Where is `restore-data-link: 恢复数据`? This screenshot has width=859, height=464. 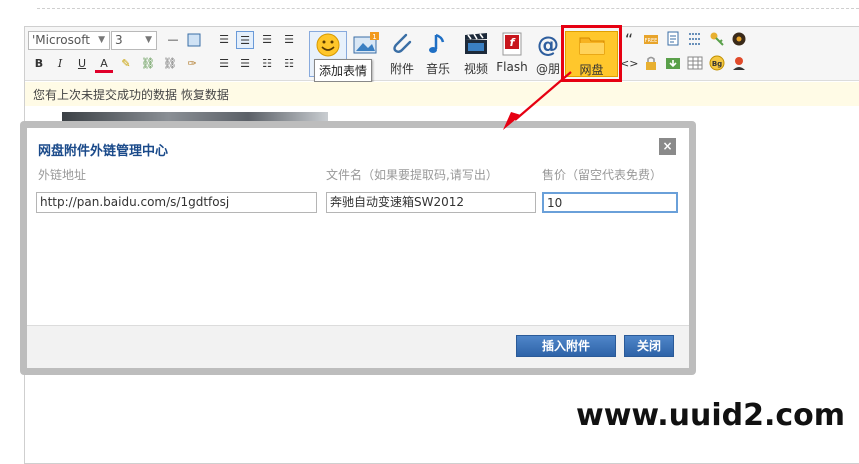 restore-data-link: 恢复数据 is located at coordinates (205, 95).